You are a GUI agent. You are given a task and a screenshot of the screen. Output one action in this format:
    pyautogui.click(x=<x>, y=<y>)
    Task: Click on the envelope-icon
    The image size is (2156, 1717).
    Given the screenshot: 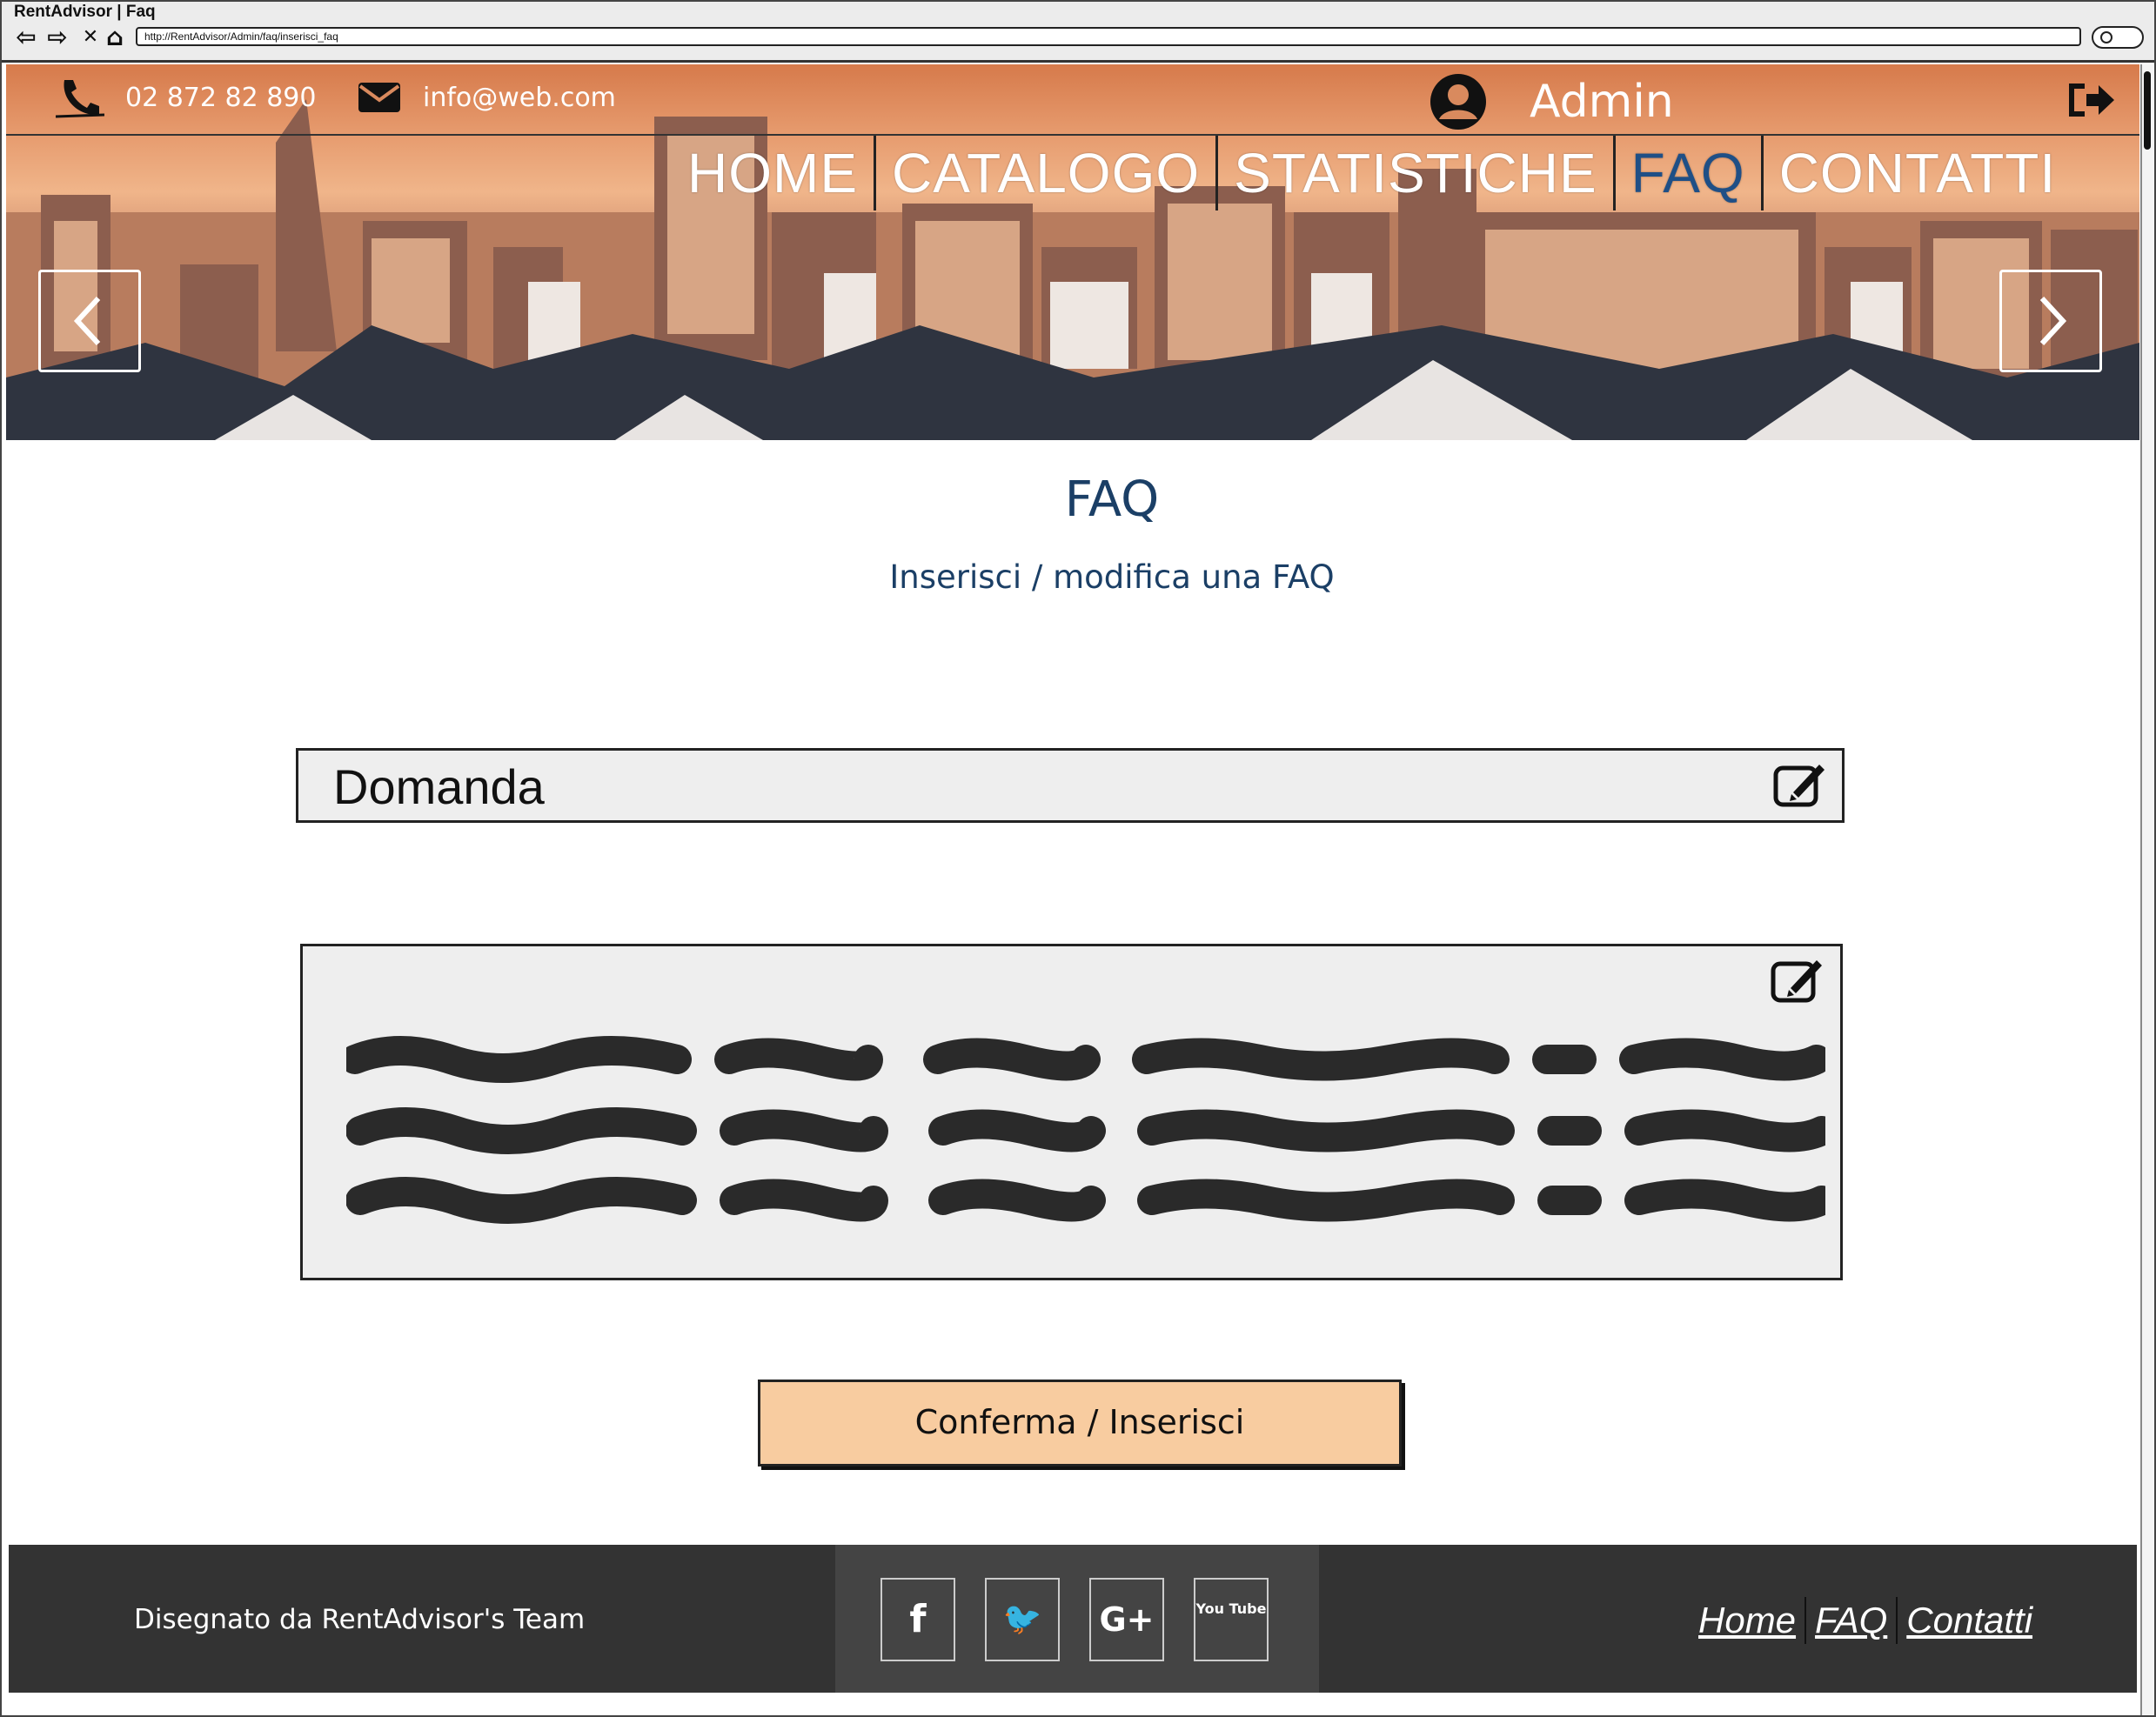 What is the action you would take?
    pyautogui.click(x=379, y=97)
    